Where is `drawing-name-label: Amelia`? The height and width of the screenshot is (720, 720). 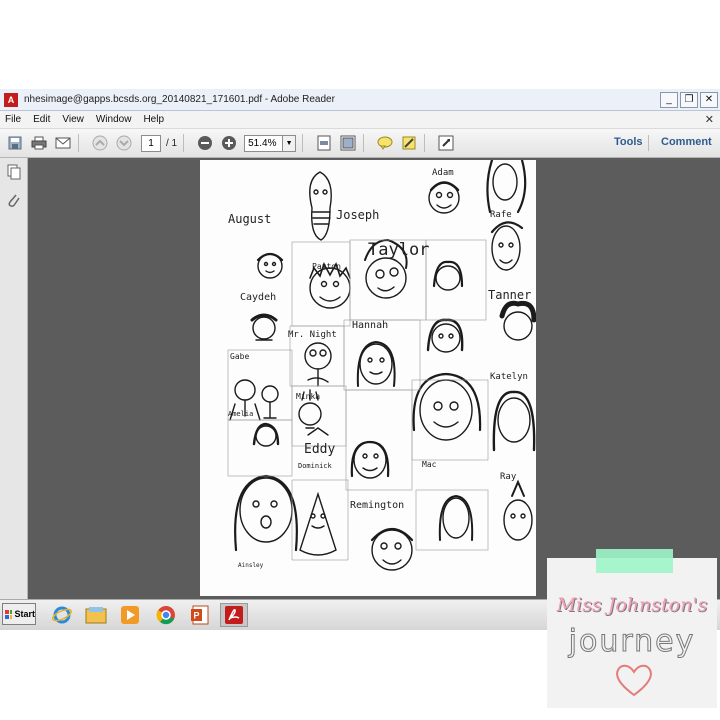
drawing-name-label: Amelia is located at coordinates (241, 414).